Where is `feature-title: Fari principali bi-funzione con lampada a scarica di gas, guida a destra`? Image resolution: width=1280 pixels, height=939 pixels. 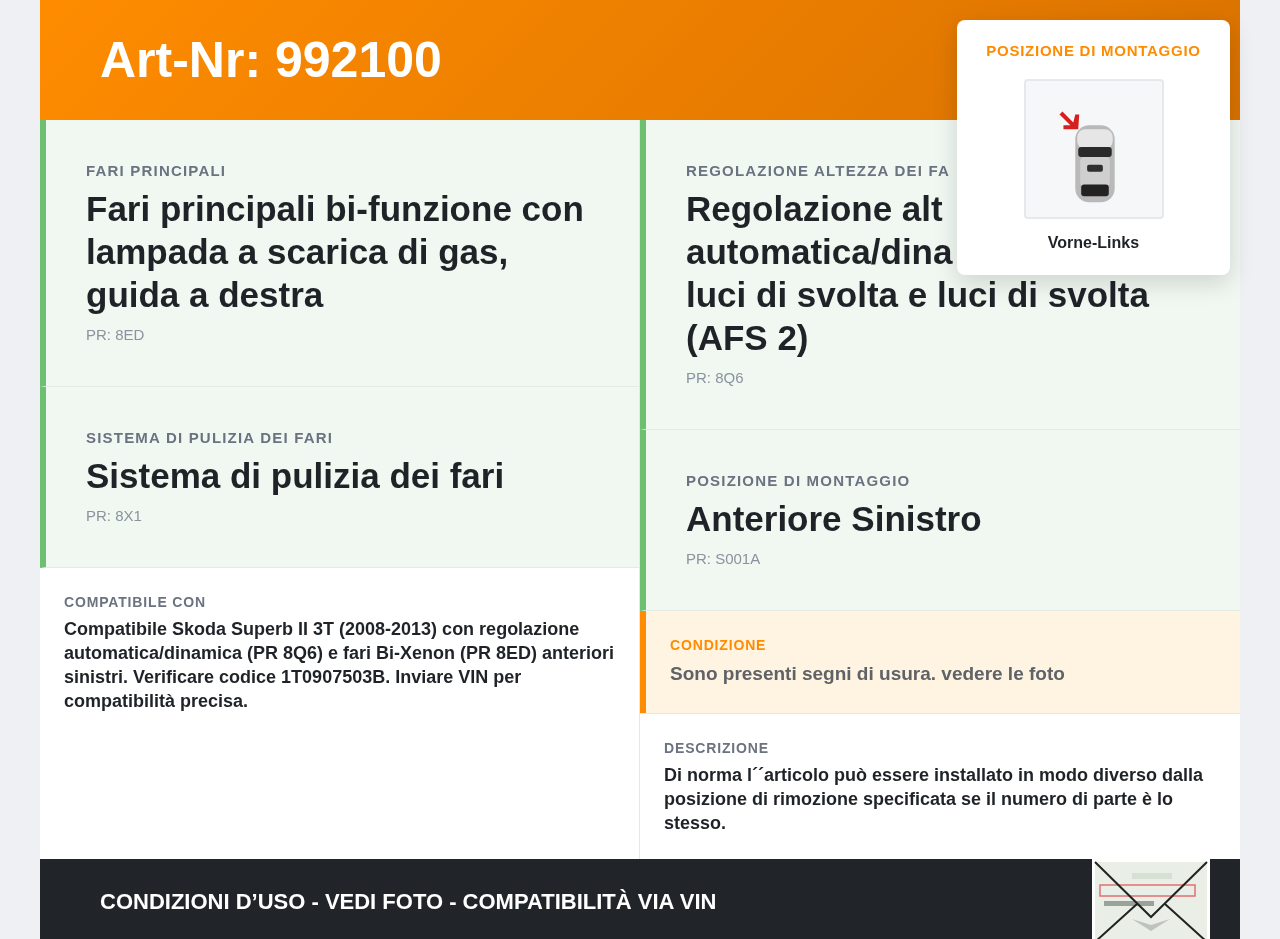
feature-title: Fari principali bi-funzione con lampada a scarica di gas, guida a destra is located at coordinates (335, 251).